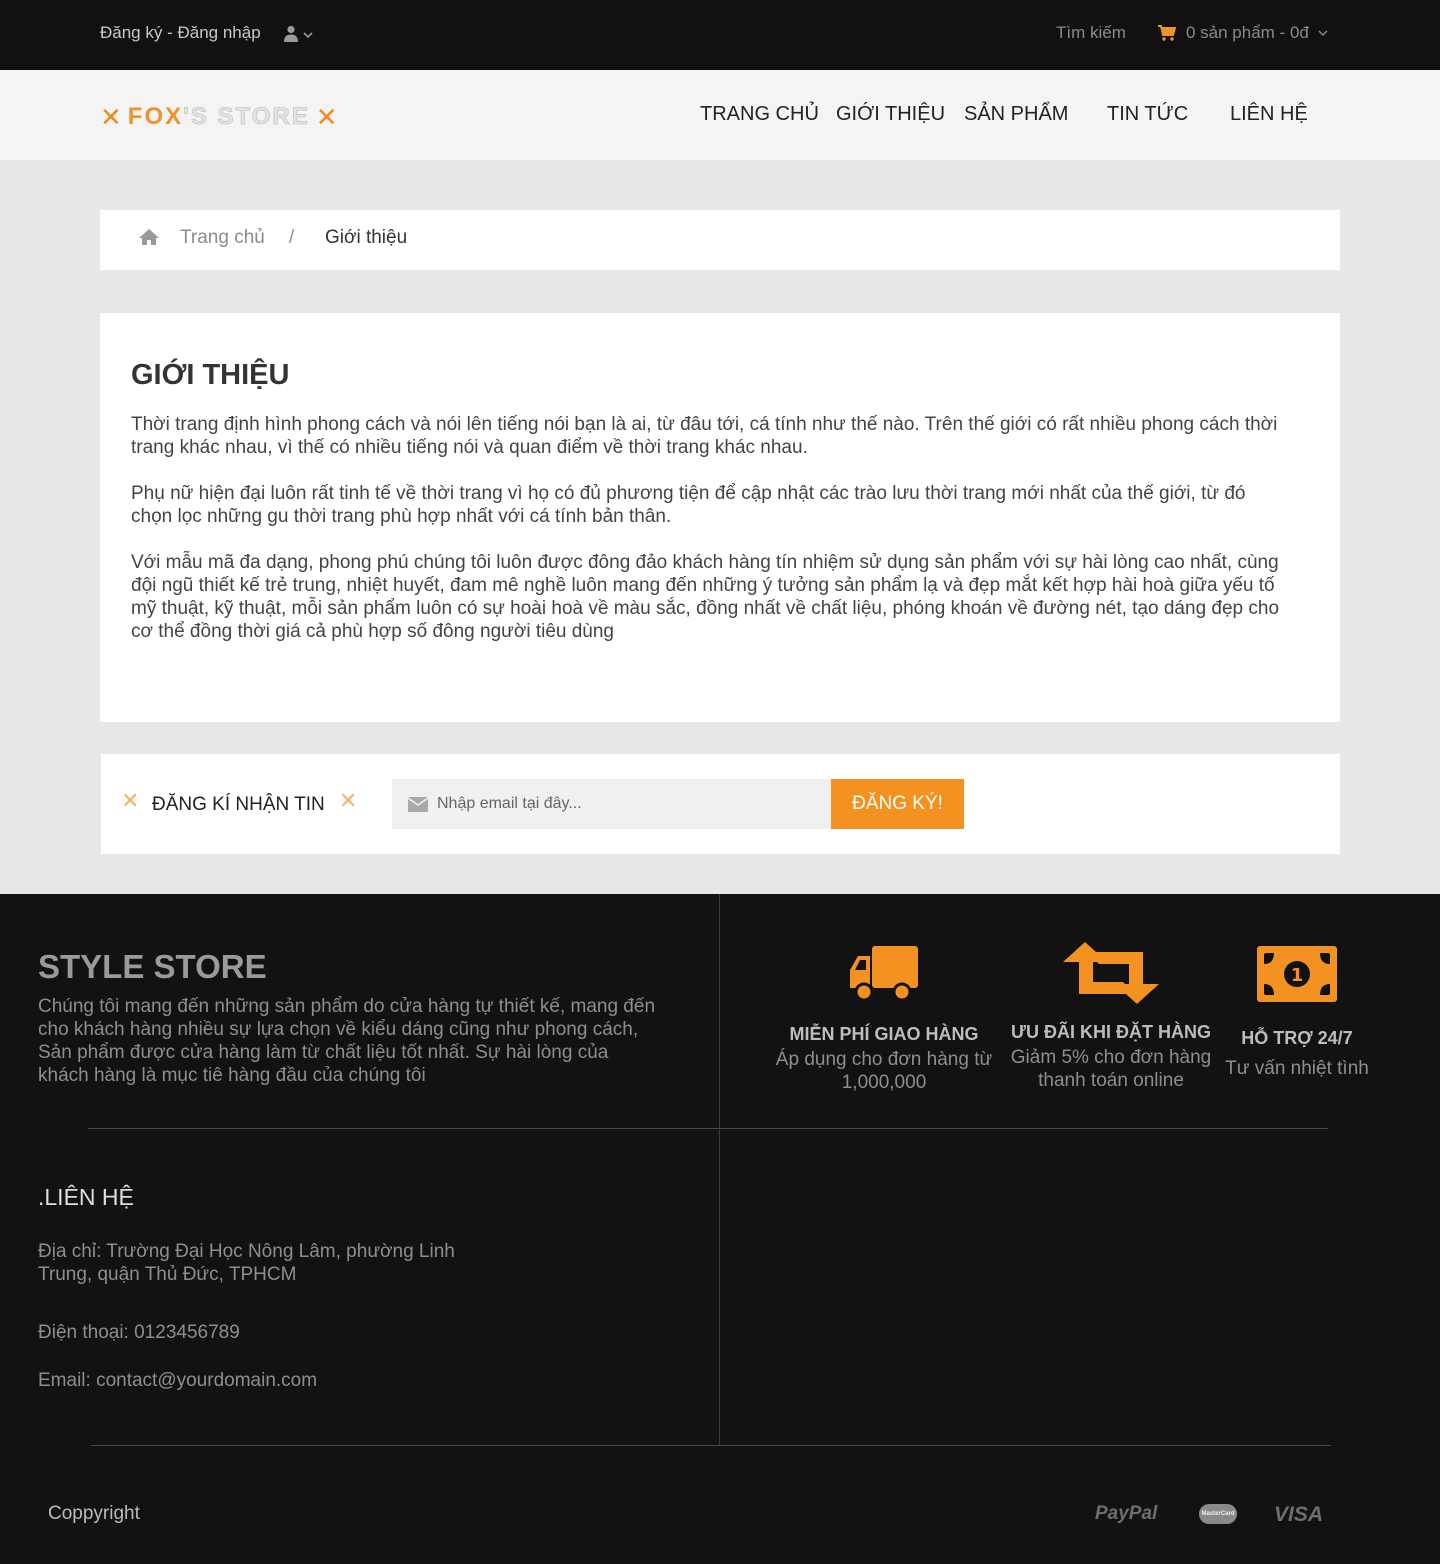 Image resolution: width=1440 pixels, height=1564 pixels. Describe the element at coordinates (632, 804) in the screenshot. I see `email-input` at that location.